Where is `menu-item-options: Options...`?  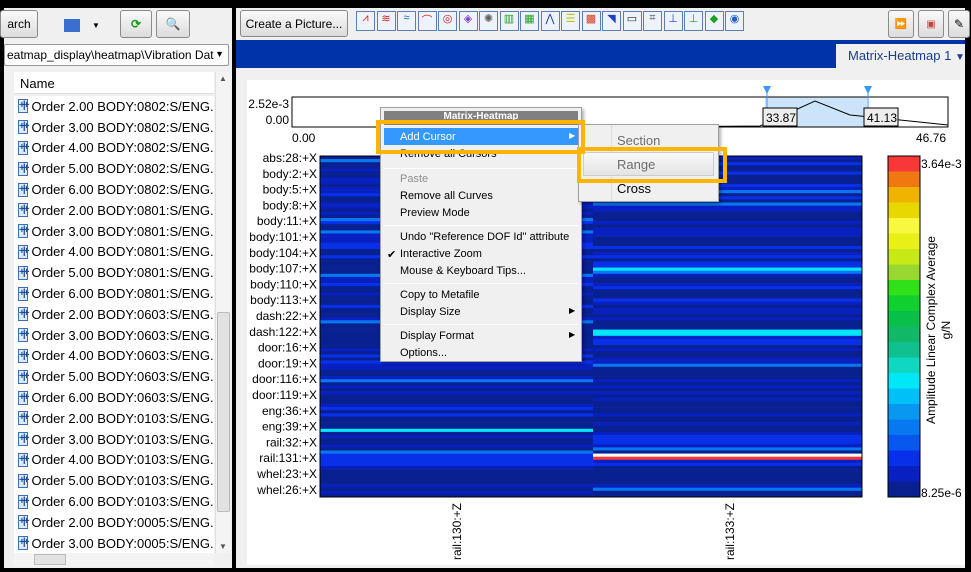 menu-item-options: Options... is located at coordinates (423, 353).